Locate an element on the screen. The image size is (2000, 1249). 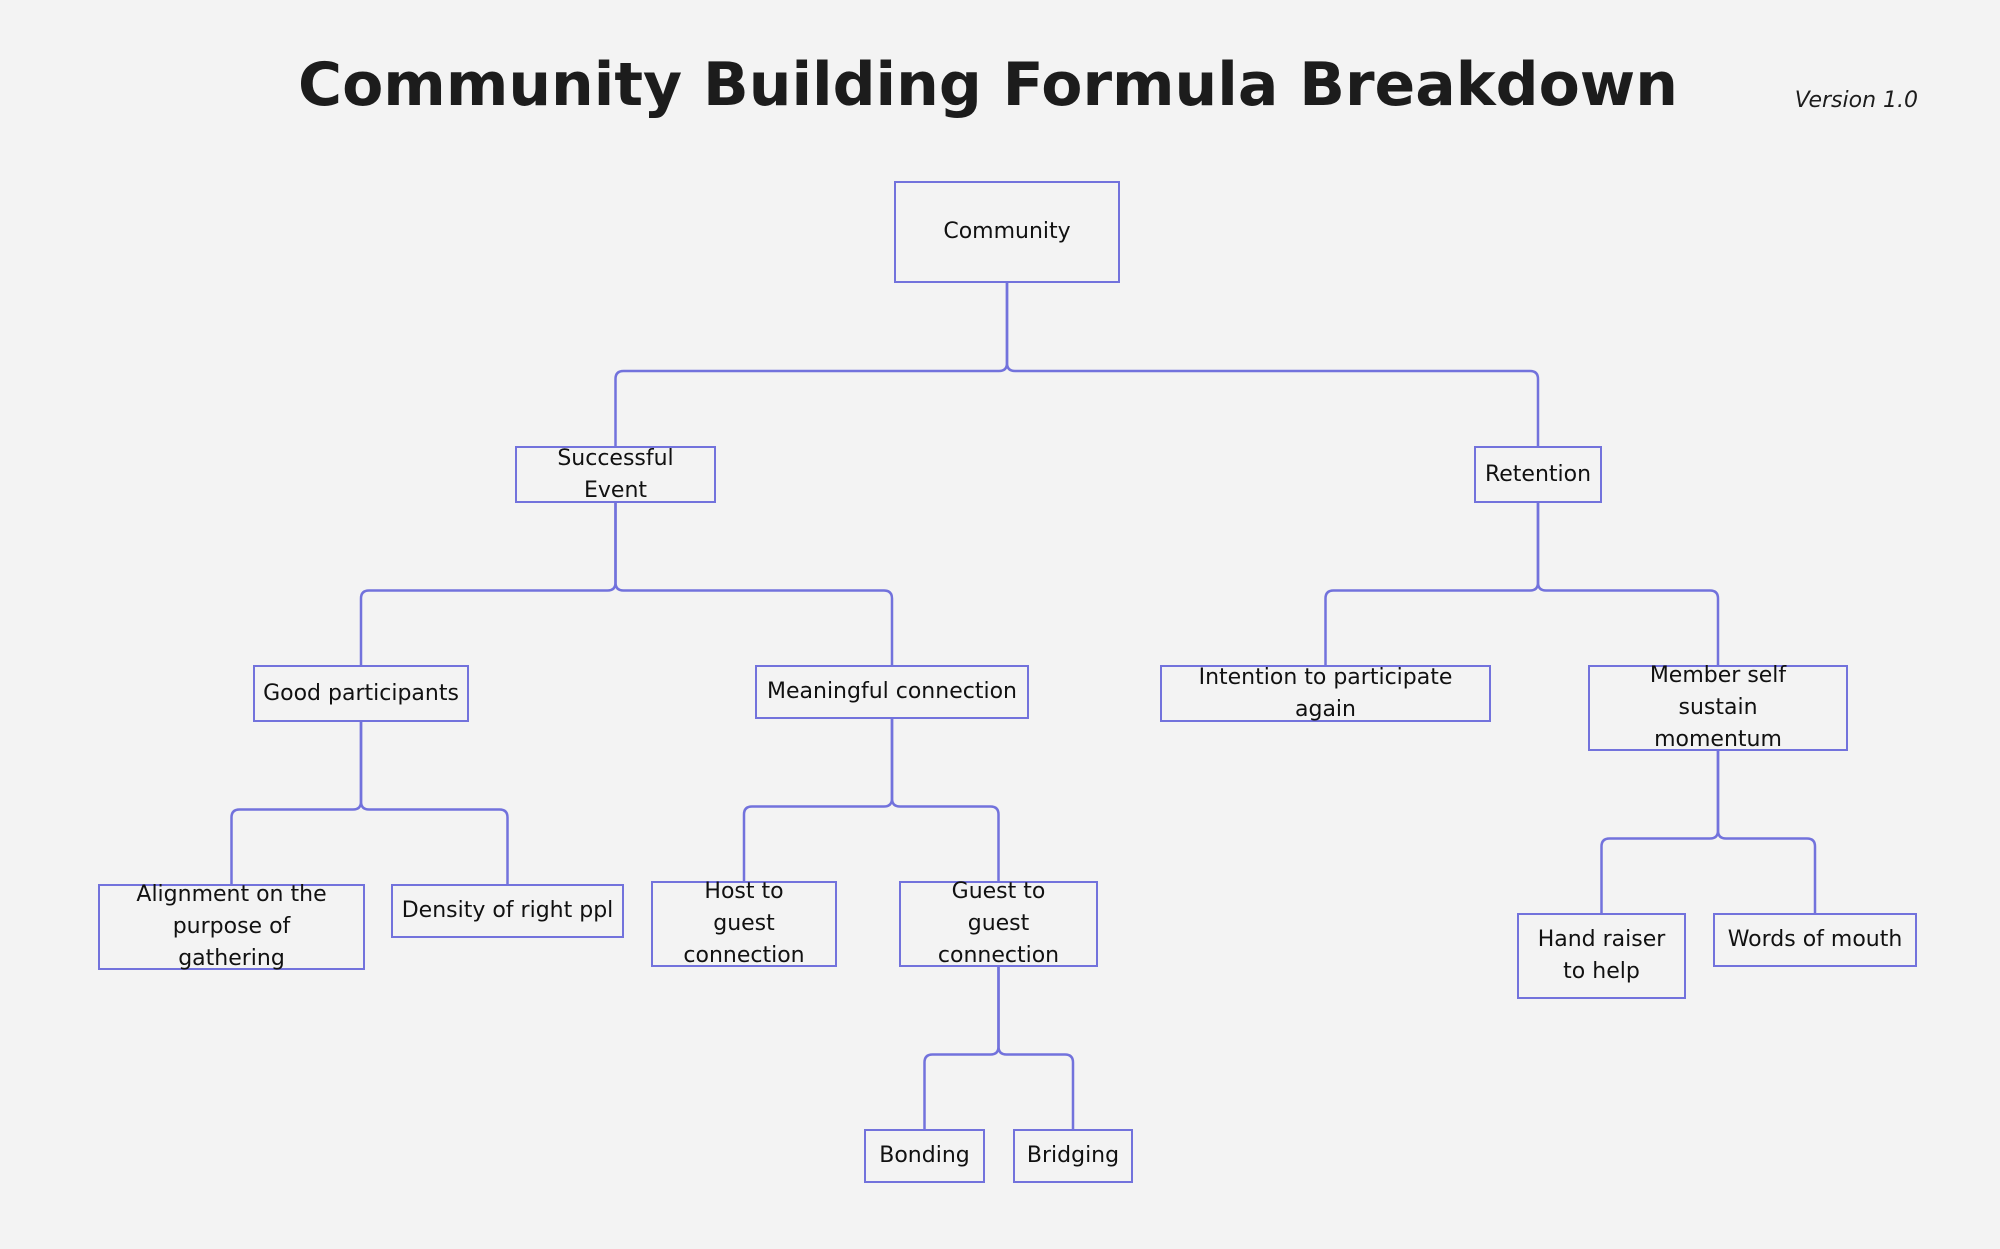
node-alignment-on-purpose: Alignment on the purpose of gathering is located at coordinates (231, 926).